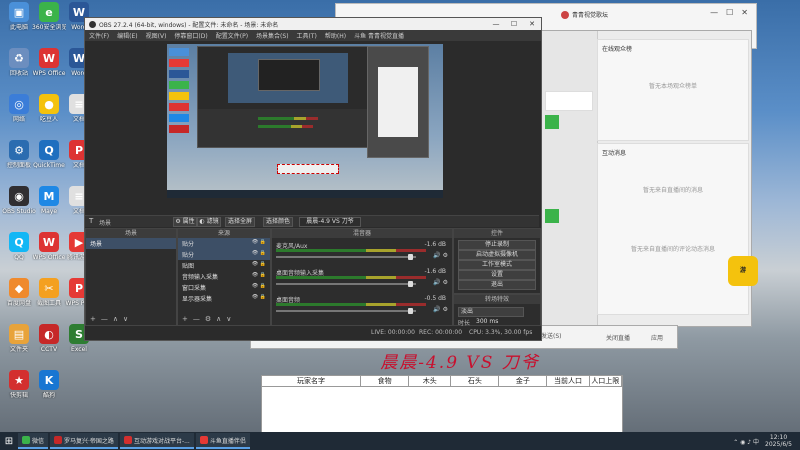 This screenshot has width=800, height=450. What do you see at coordinates (442, 381) in the screenshot?
I see `table-header-row: 玩家名字 食物 木头 石头 金子 当前人口 人口上限` at bounding box center [442, 381].